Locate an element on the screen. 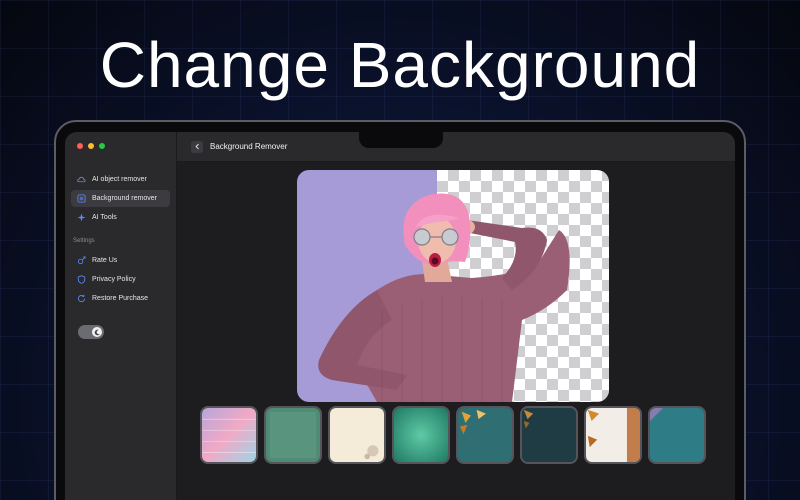 This screenshot has width=800, height=500. restore-icon is located at coordinates (81, 298).